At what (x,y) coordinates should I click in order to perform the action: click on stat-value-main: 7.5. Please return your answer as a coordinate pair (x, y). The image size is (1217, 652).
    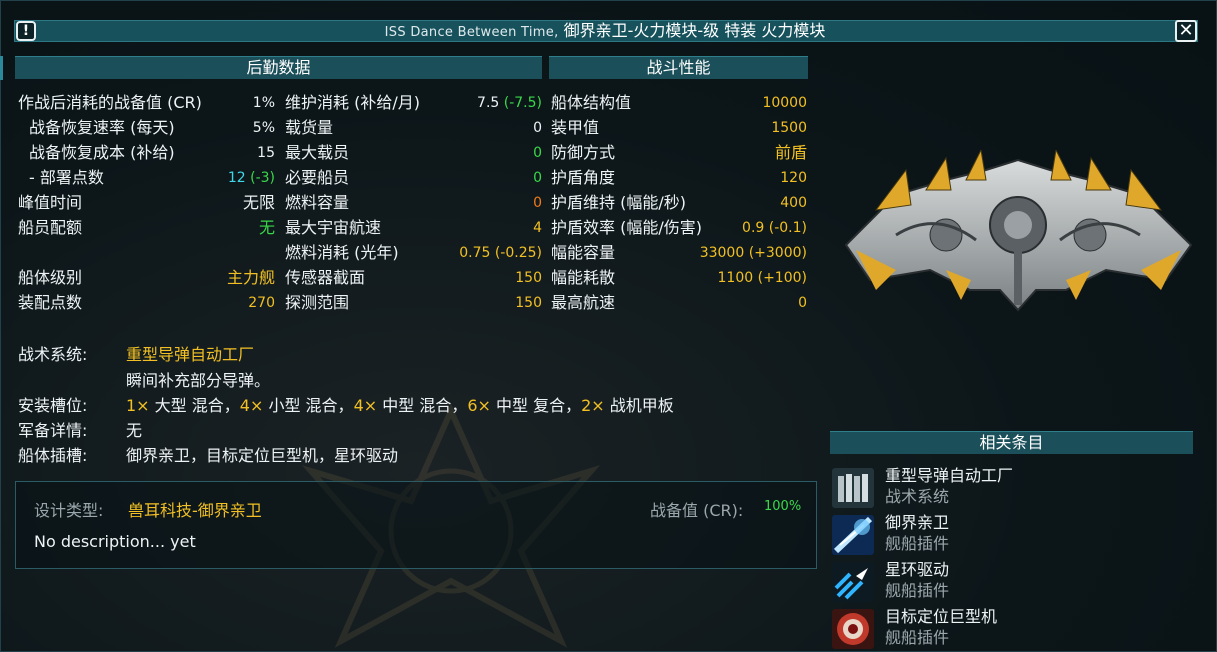
    Looking at the image, I should click on (488, 103).